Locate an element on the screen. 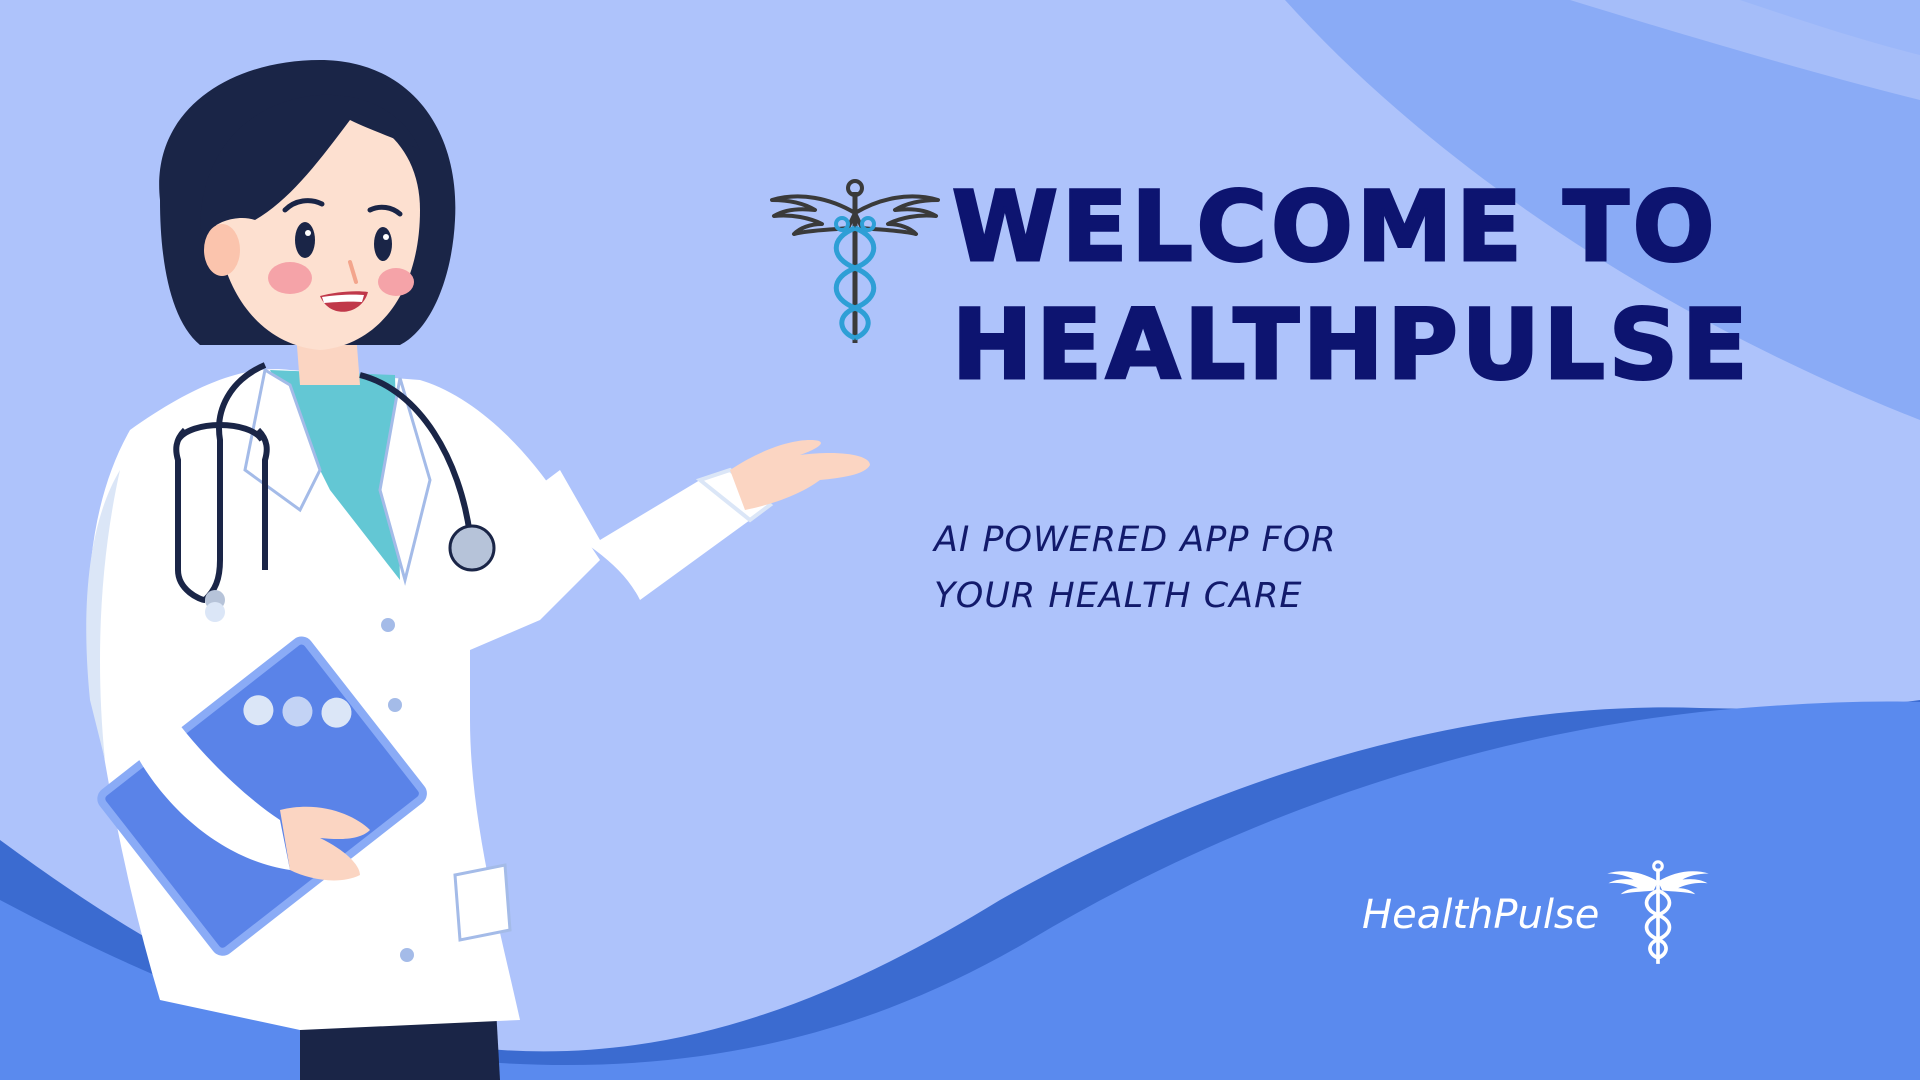 The image size is (1920, 1080). brand-logo: HealthPulse is located at coordinates (1537, 915).